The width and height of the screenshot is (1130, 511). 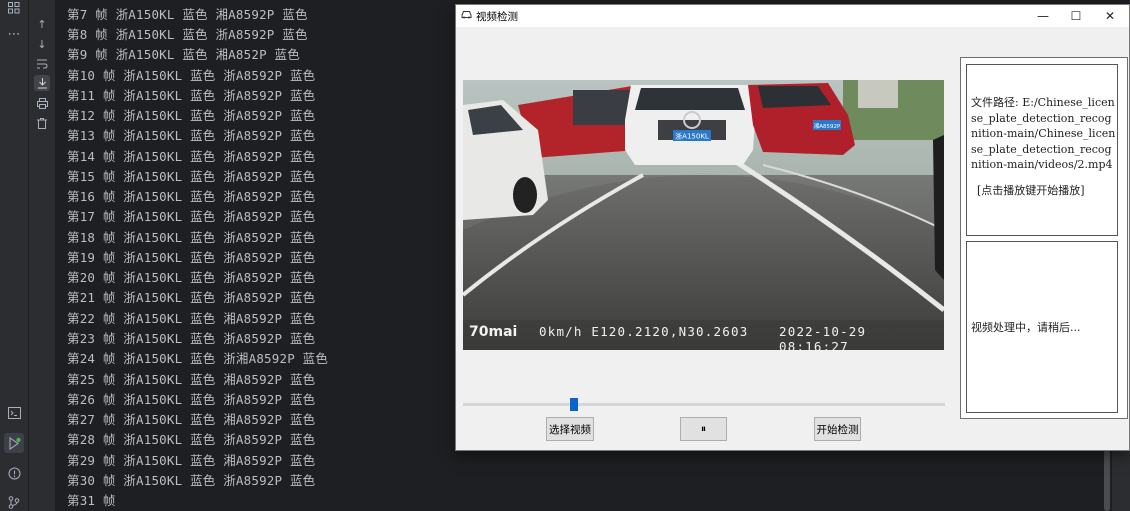 I want to click on close-button: ✕, so click(x=1110, y=16).